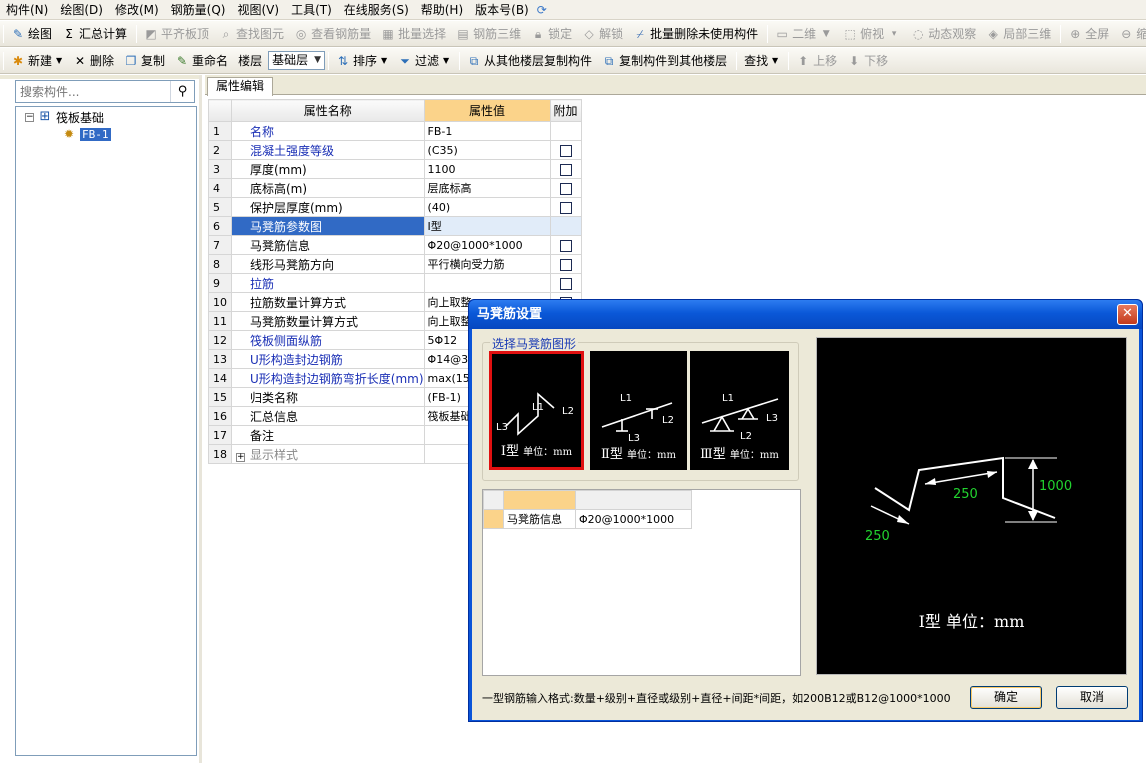 The height and width of the screenshot is (763, 1146). Describe the element at coordinates (487, 188) in the screenshot. I see `property-value: 层底标高` at that location.